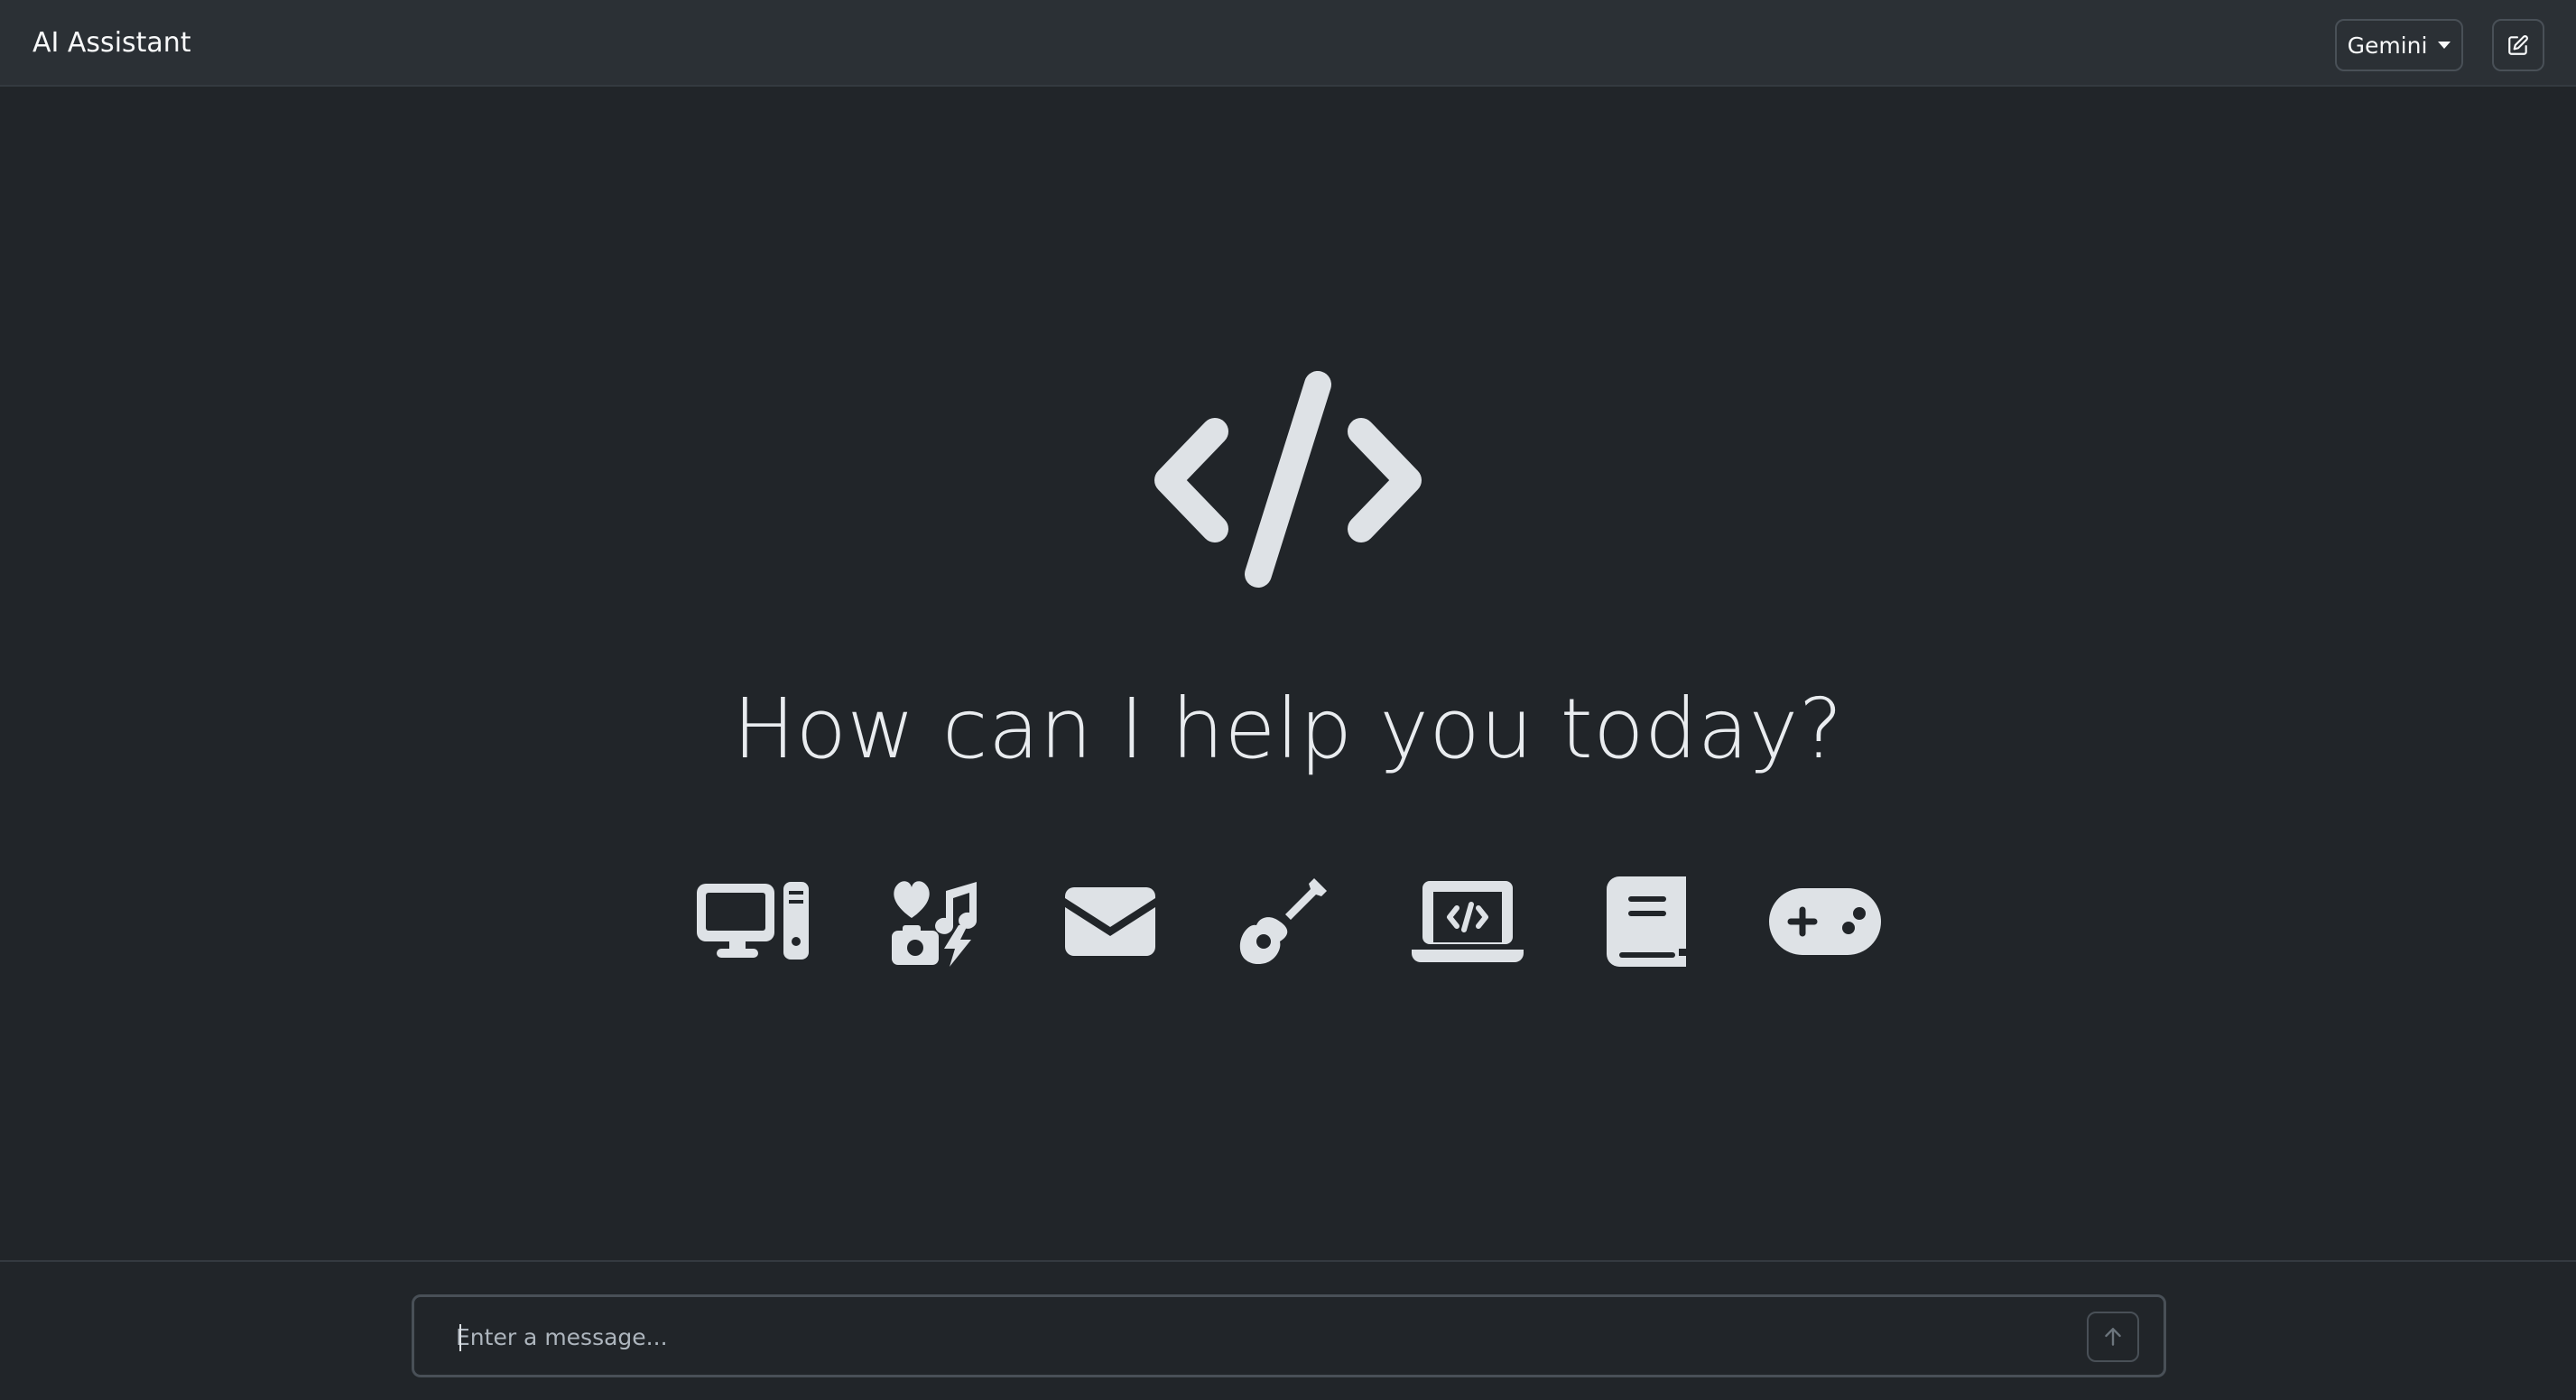 Image resolution: width=2576 pixels, height=1400 pixels. Describe the element at coordinates (1288, 729) in the screenshot. I see `welcome-headline: How can I help you today?` at that location.